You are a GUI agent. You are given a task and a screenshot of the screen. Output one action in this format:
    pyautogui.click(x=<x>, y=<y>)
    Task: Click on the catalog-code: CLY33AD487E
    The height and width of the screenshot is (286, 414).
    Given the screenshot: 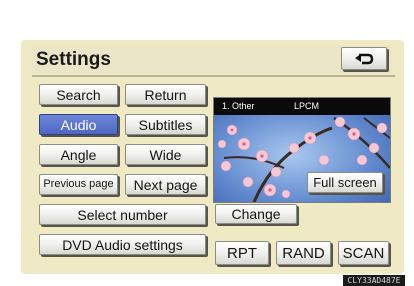 What is the action you would take?
    pyautogui.click(x=374, y=280)
    